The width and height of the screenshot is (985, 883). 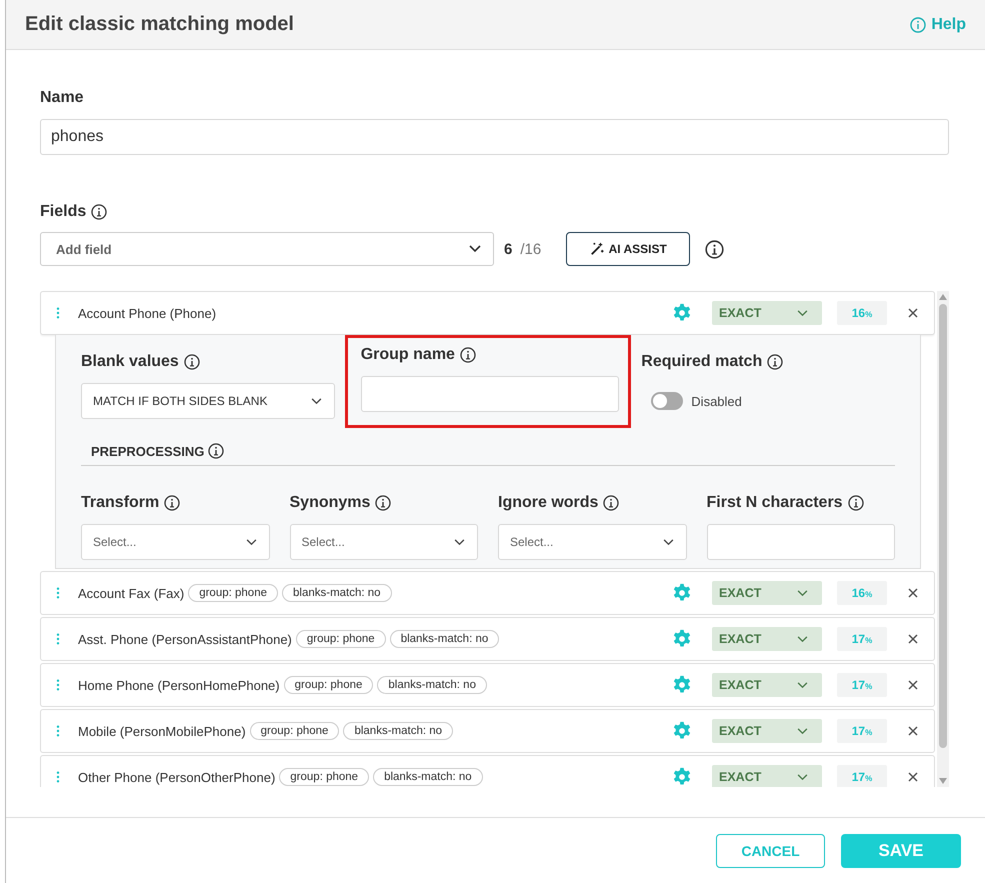 I want to click on required-match-label: Required match, so click(x=701, y=362).